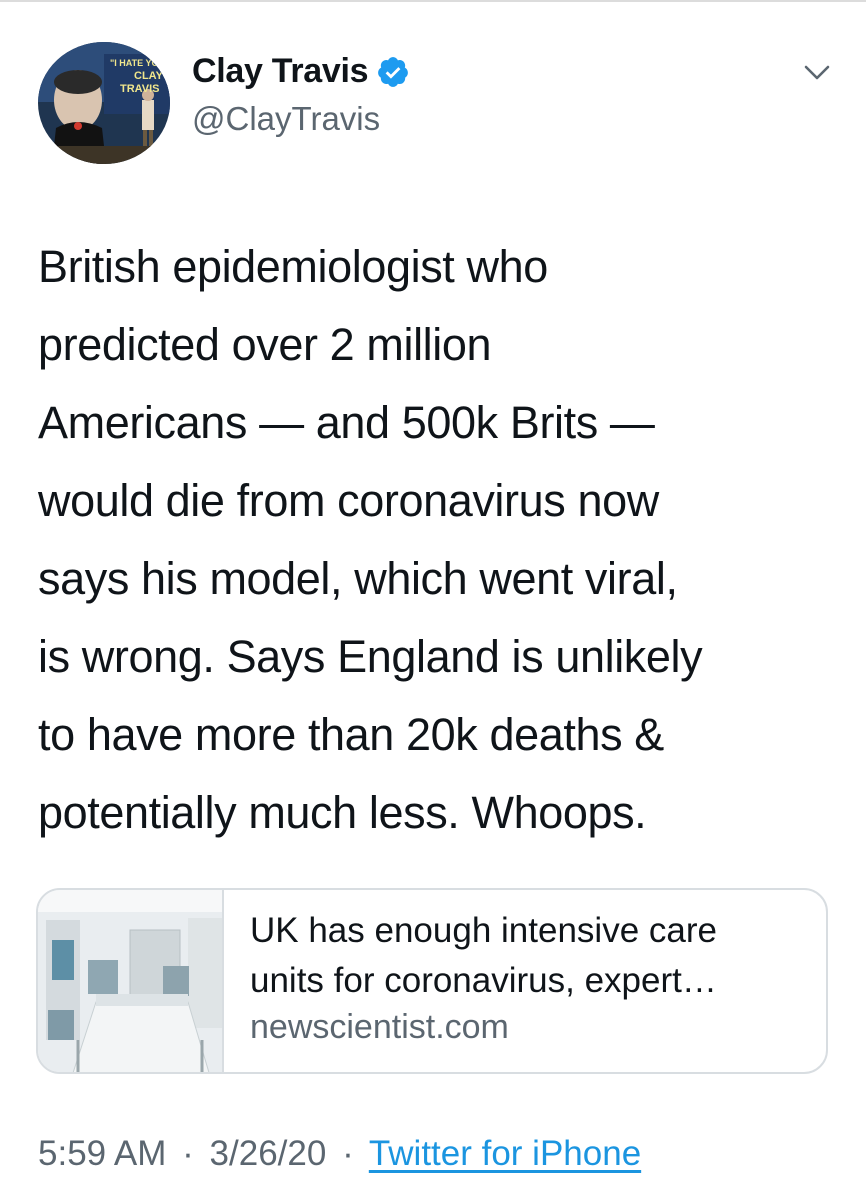 This screenshot has width=866, height=1200. I want to click on tweet-source-link: Twitter for iPhone, so click(505, 1153).